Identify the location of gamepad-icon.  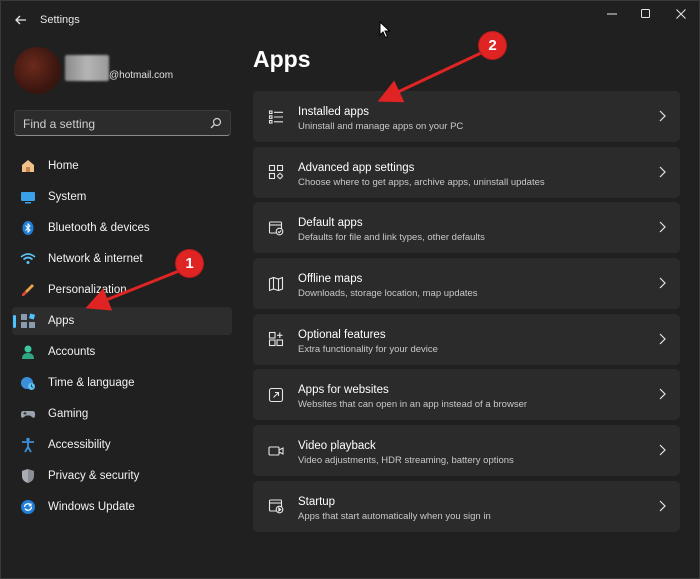
(28, 414).